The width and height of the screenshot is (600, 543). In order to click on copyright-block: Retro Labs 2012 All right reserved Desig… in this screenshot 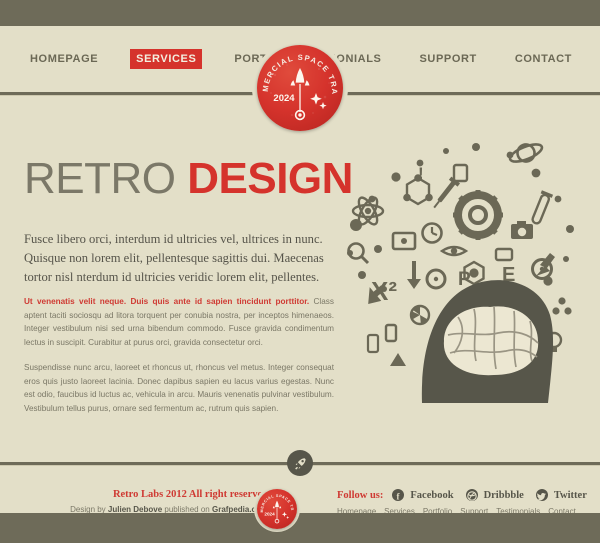, I will do `click(134, 501)`.